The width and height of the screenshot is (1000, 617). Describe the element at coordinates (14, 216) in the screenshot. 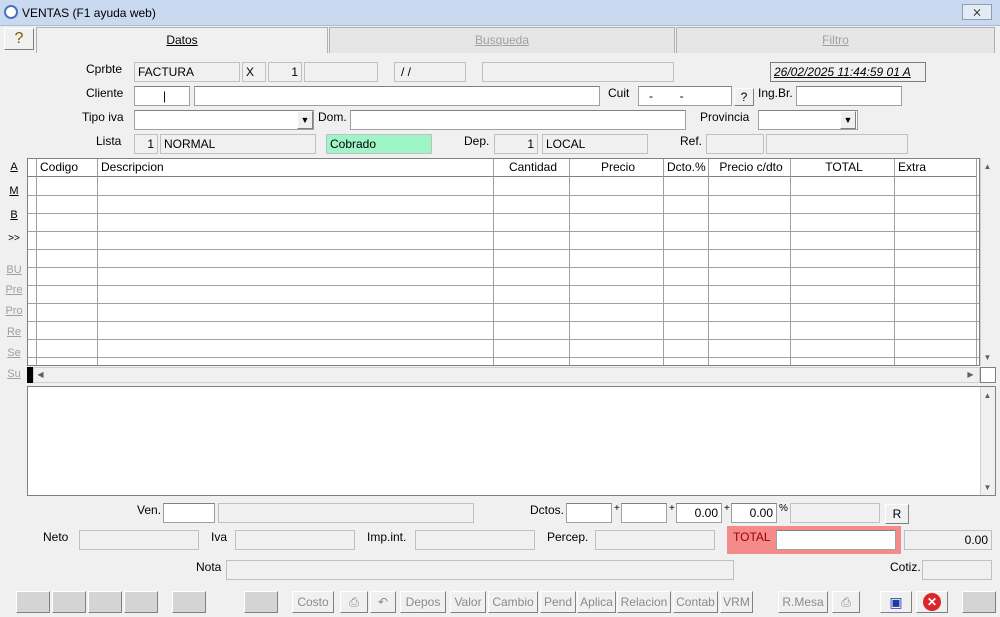

I see `side-button-baja: B` at that location.